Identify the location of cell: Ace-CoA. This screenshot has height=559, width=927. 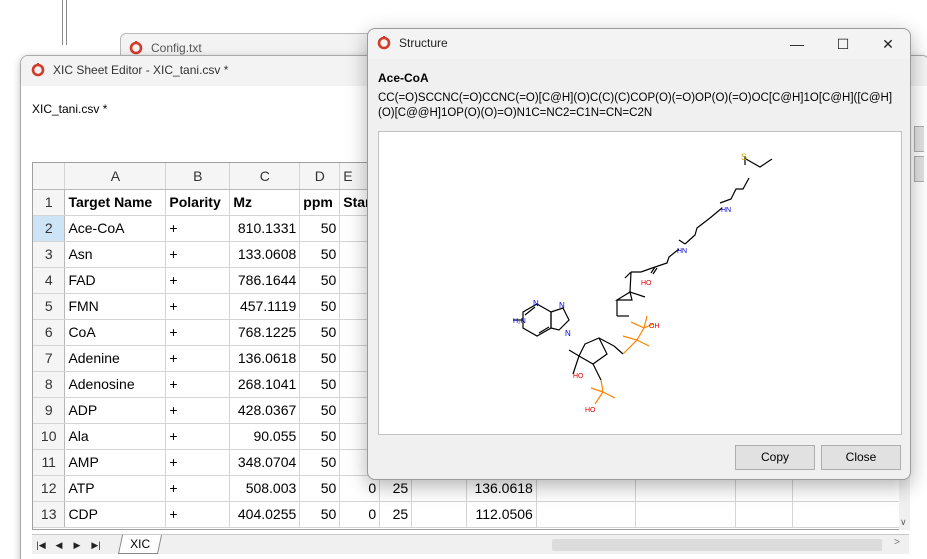
(115, 228).